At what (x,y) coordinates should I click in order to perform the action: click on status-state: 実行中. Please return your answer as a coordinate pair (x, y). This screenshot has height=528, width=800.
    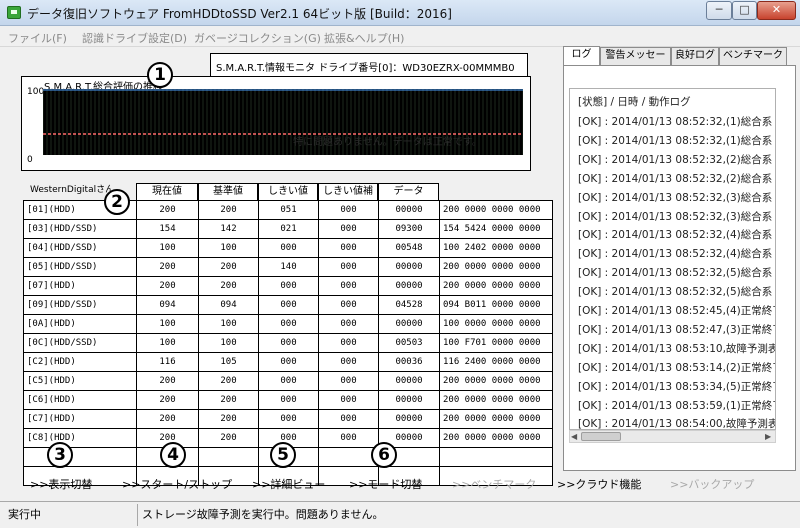
    Looking at the image, I should click on (24, 514).